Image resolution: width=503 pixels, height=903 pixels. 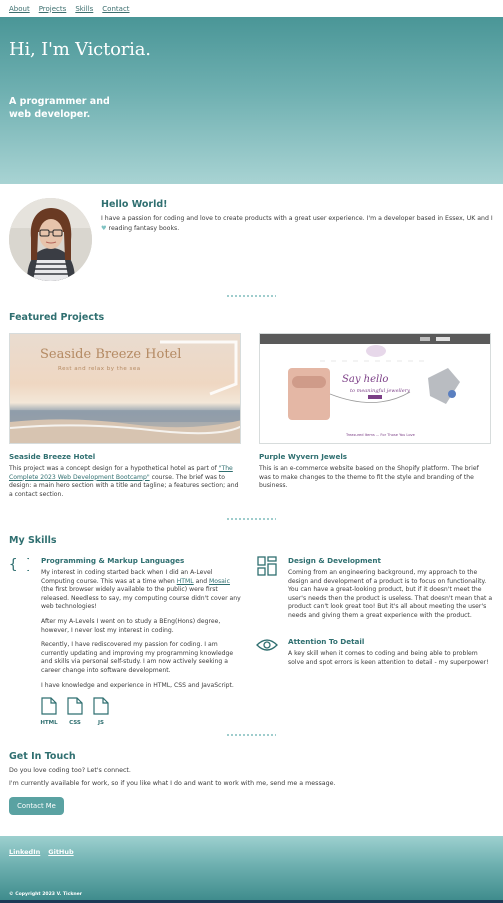 I want to click on project-title-purple-wyvern: Purple Wyvern Jewels, so click(x=303, y=456).